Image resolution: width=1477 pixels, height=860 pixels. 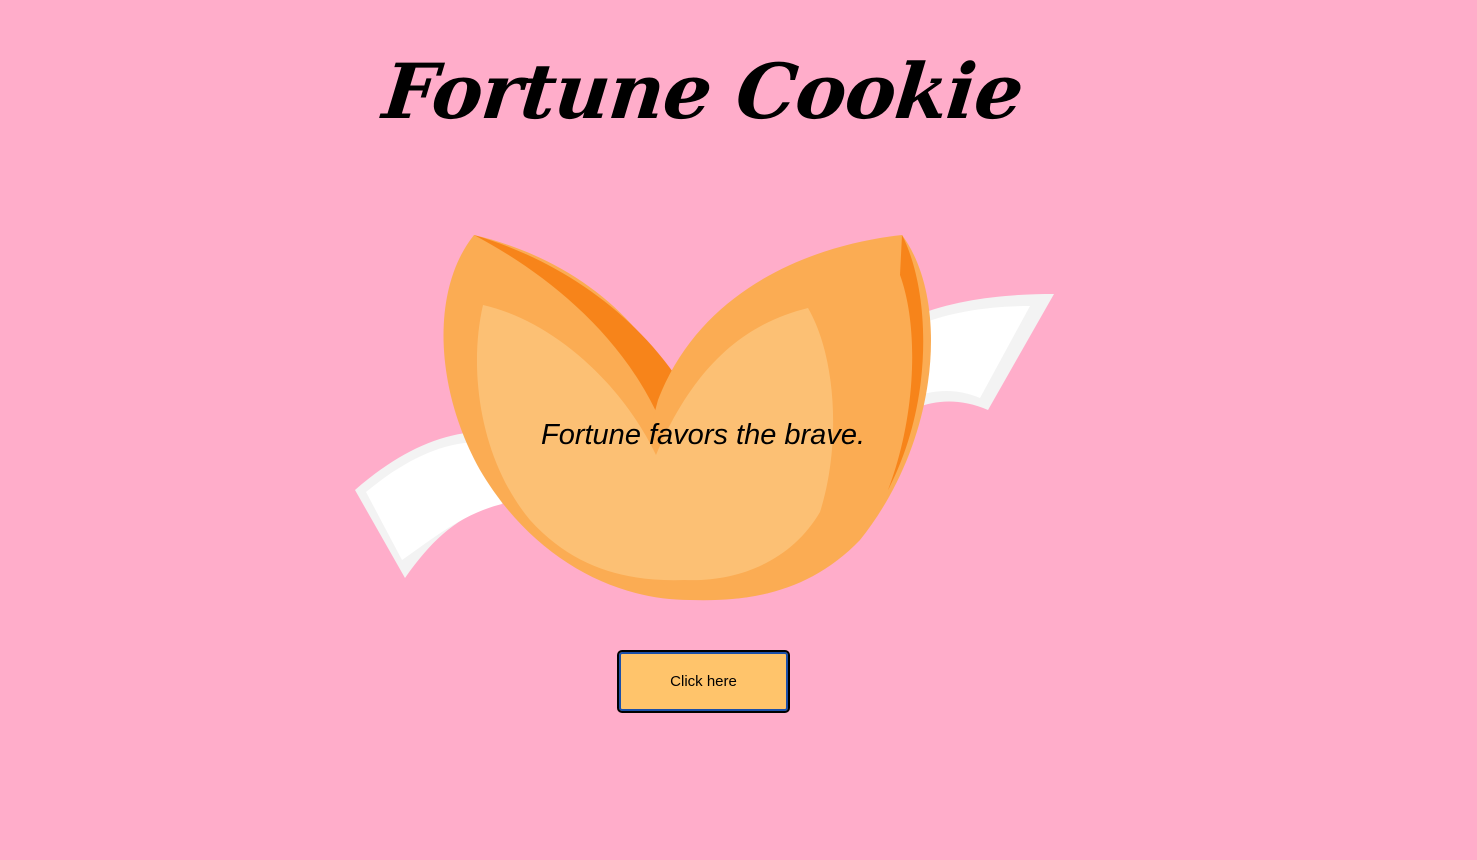 I want to click on page-title: Fortune Cookie, so click(x=703, y=91).